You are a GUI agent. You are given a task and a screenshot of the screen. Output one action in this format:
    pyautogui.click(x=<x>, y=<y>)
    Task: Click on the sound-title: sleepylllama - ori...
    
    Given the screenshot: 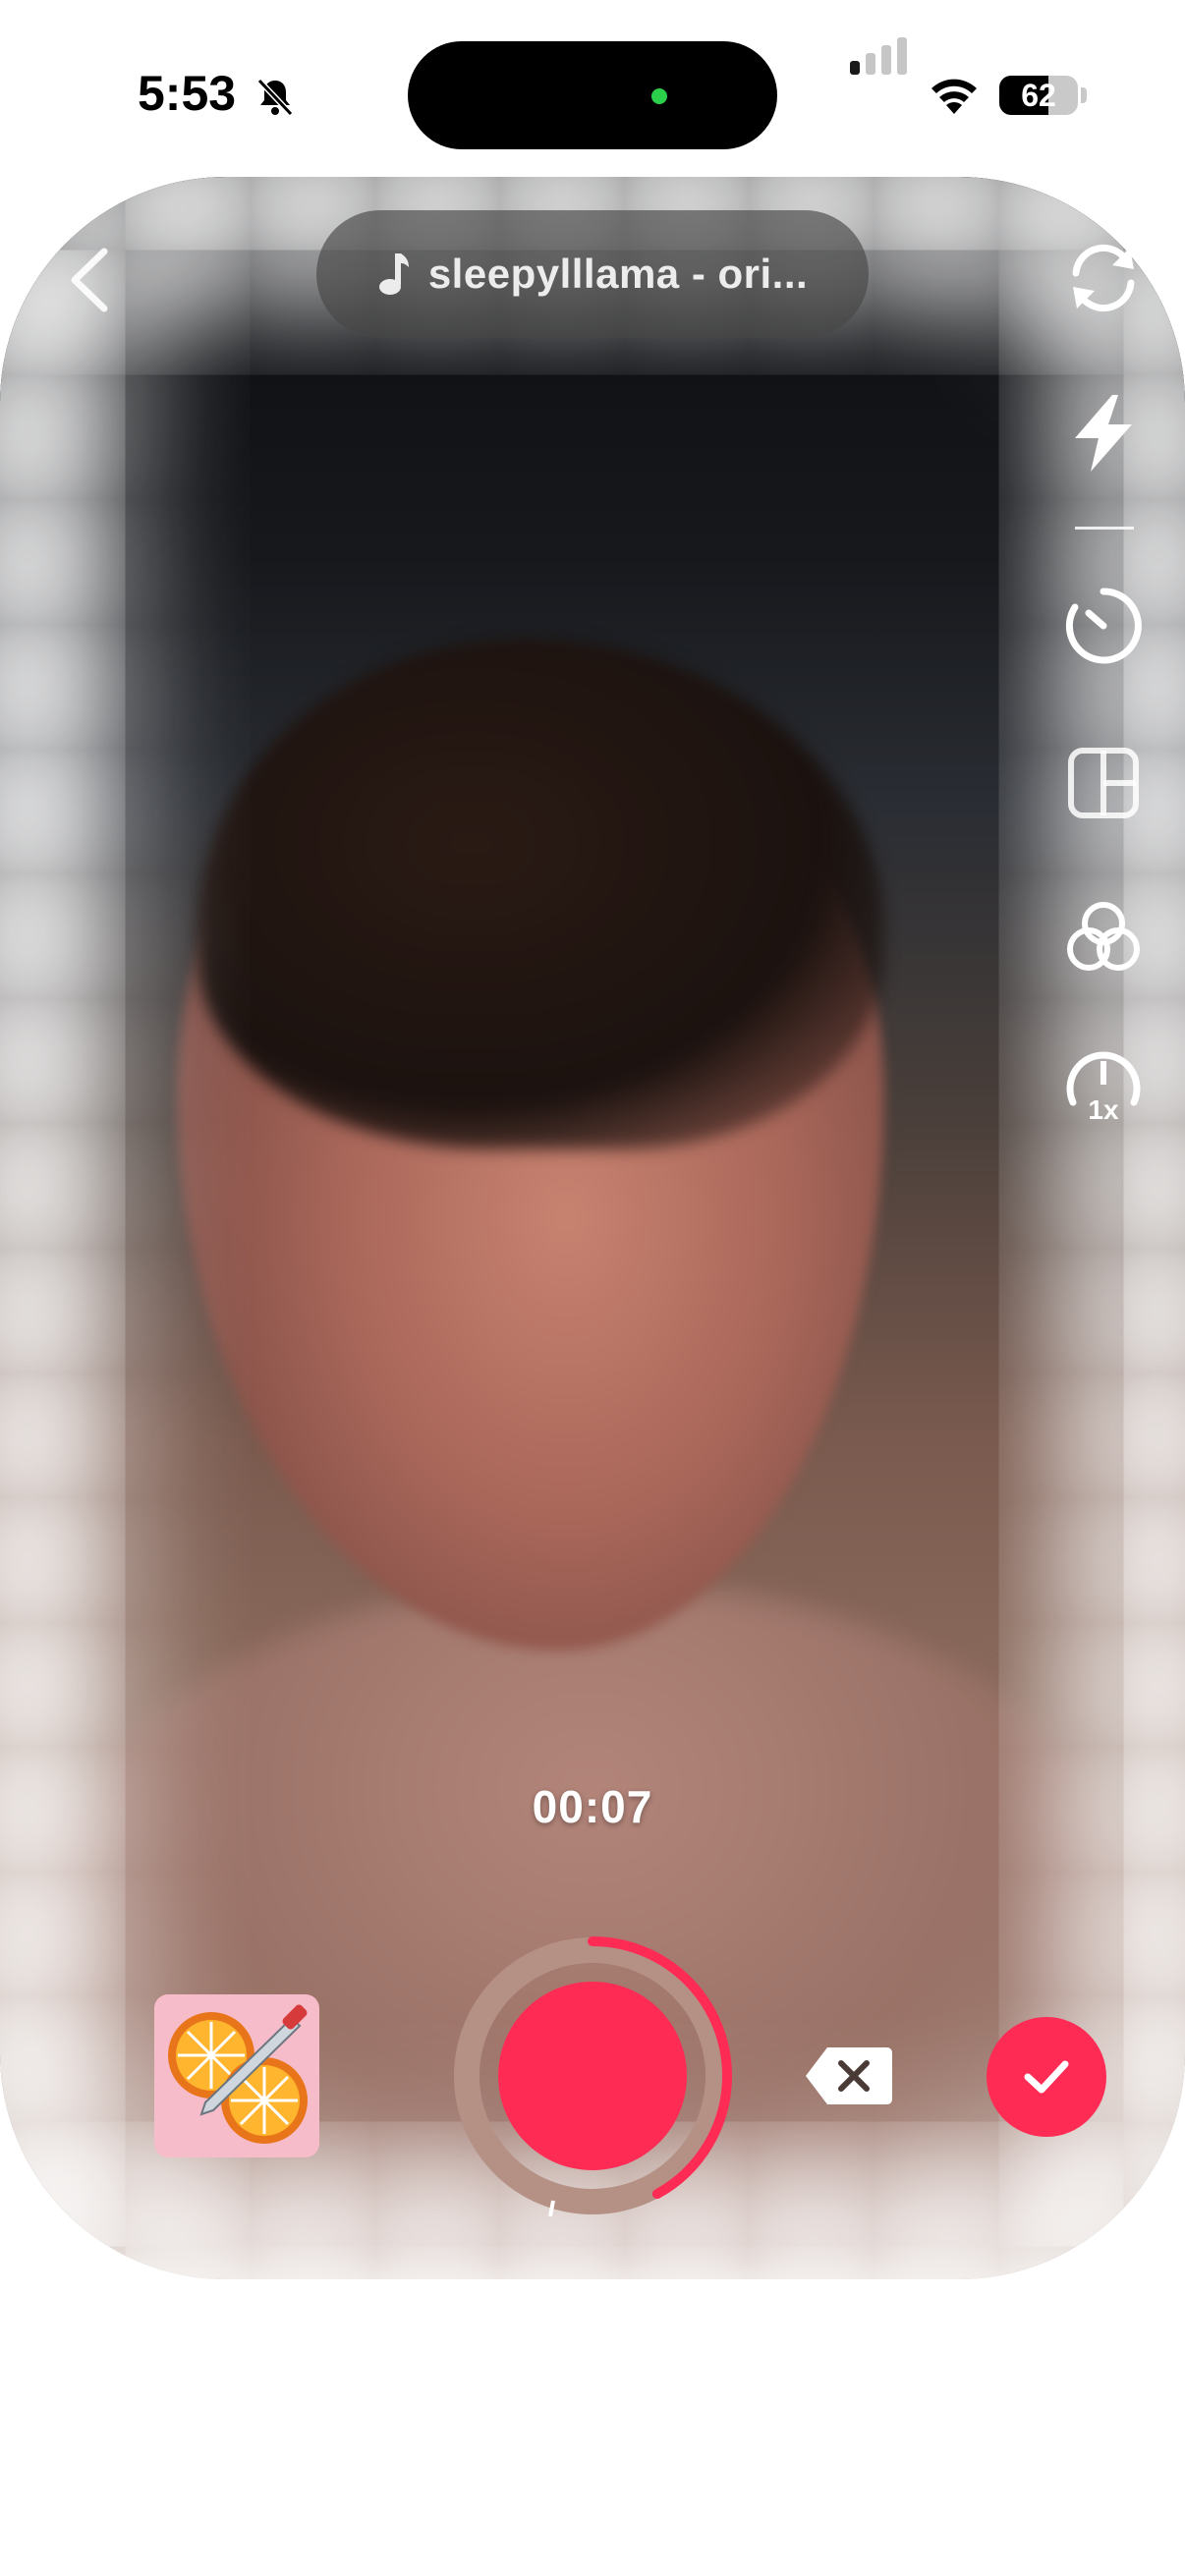 What is the action you would take?
    pyautogui.click(x=618, y=274)
    